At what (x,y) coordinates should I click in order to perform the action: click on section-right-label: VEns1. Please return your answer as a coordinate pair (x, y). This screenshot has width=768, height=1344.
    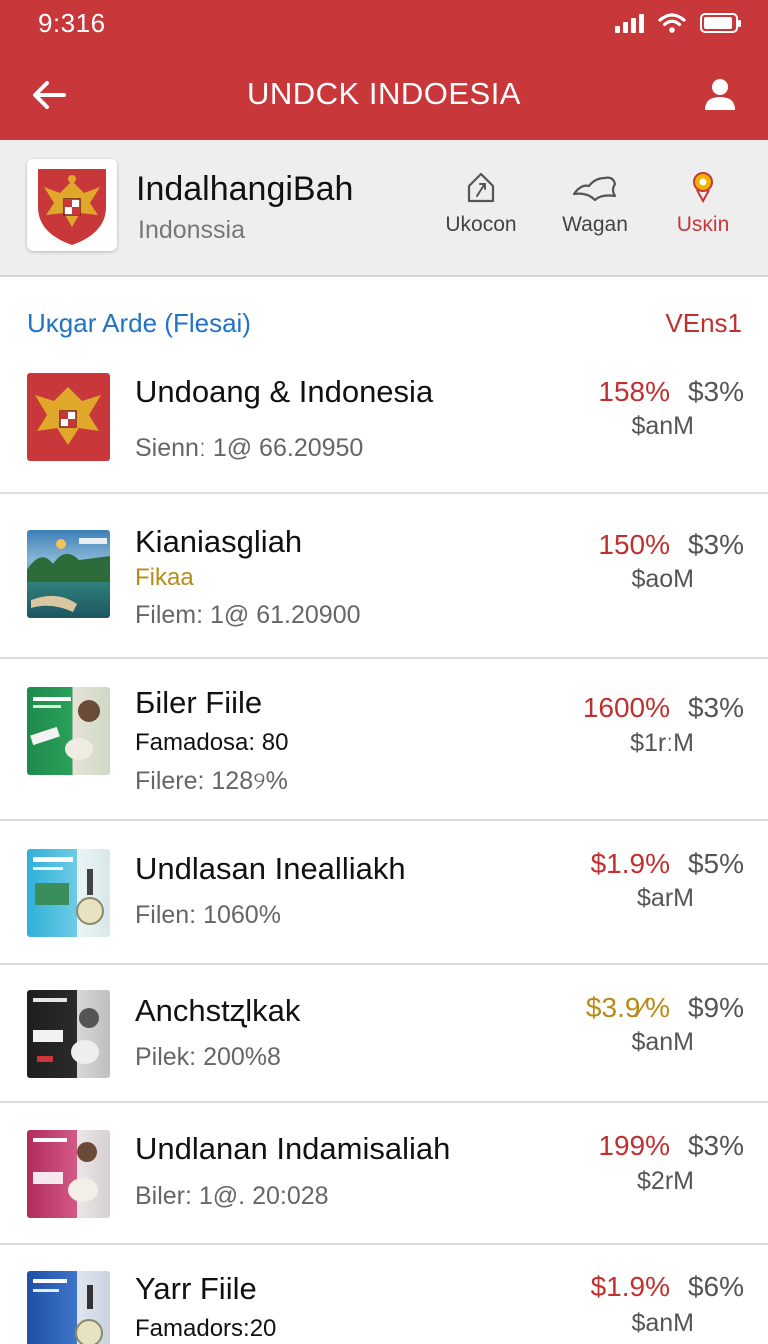
    Looking at the image, I should click on (703, 323).